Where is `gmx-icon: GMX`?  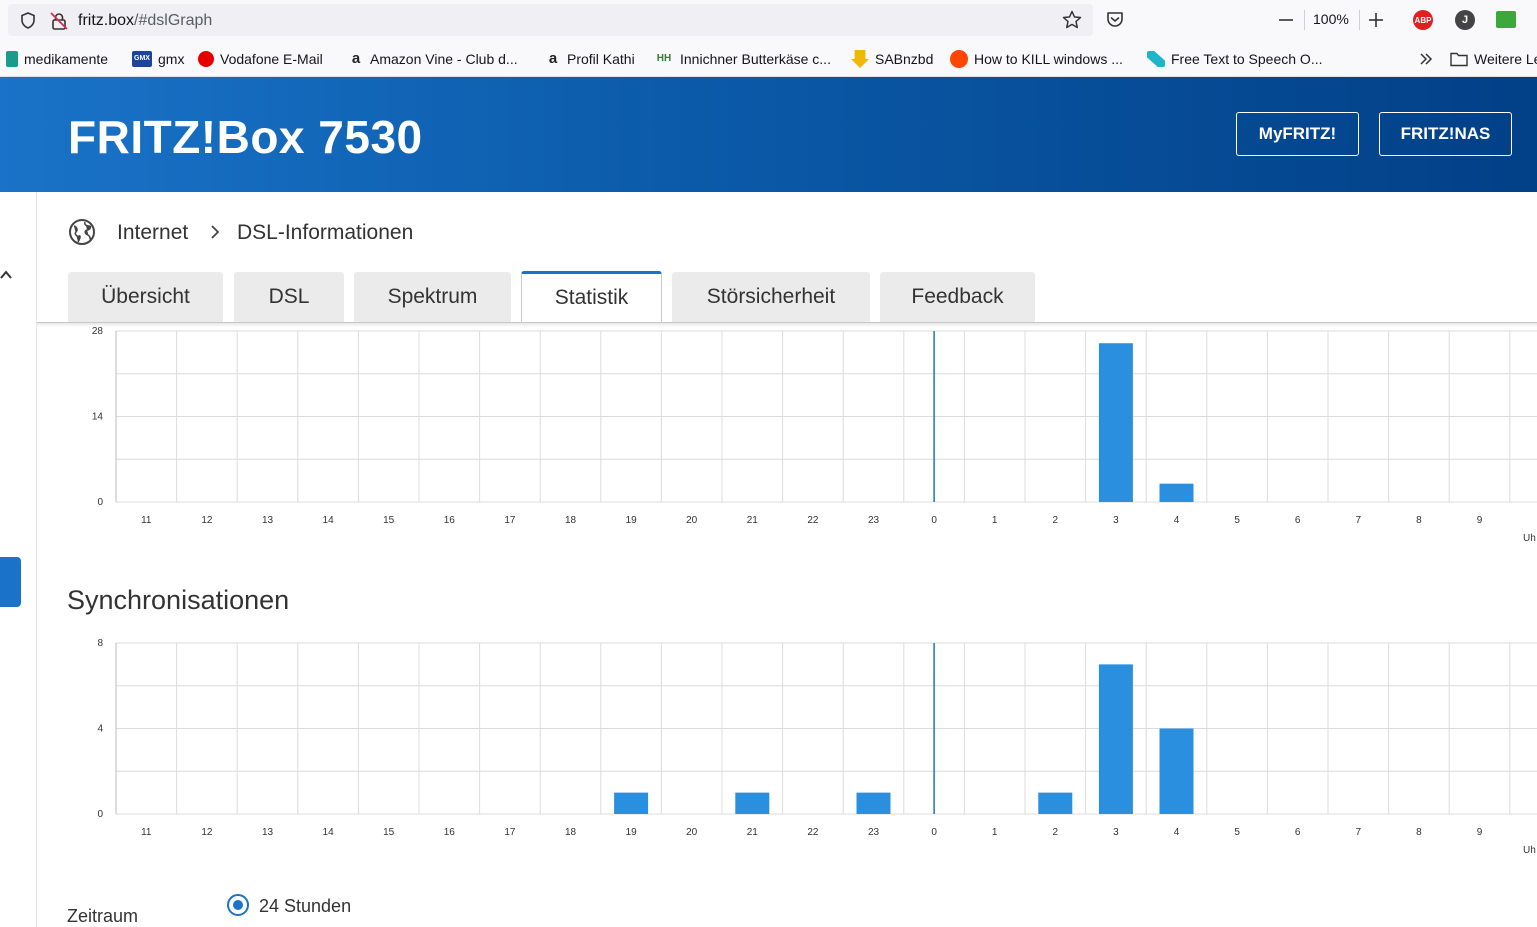
gmx-icon: GMX is located at coordinates (142, 59).